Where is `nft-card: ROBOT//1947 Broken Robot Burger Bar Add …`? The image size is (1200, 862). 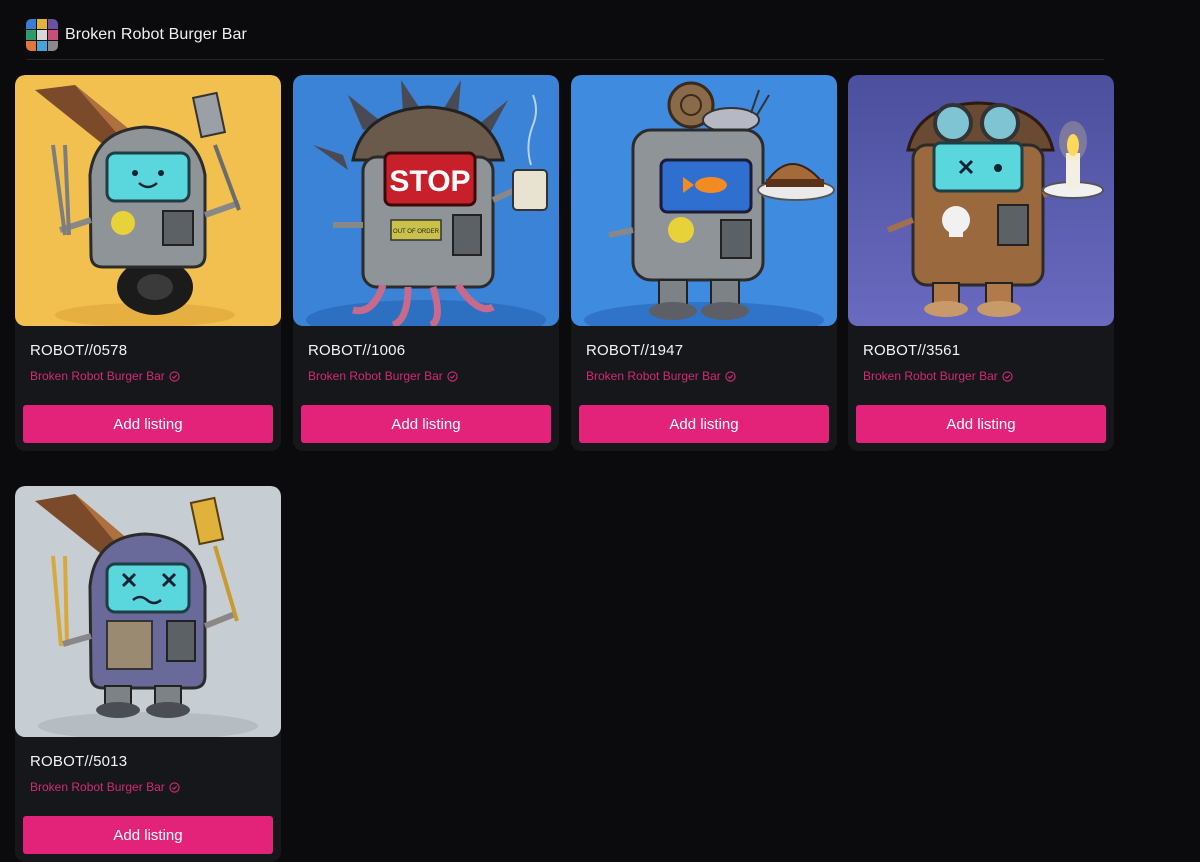 nft-card: ROBOT//1947 Broken Robot Burger Bar Add … is located at coordinates (704, 263).